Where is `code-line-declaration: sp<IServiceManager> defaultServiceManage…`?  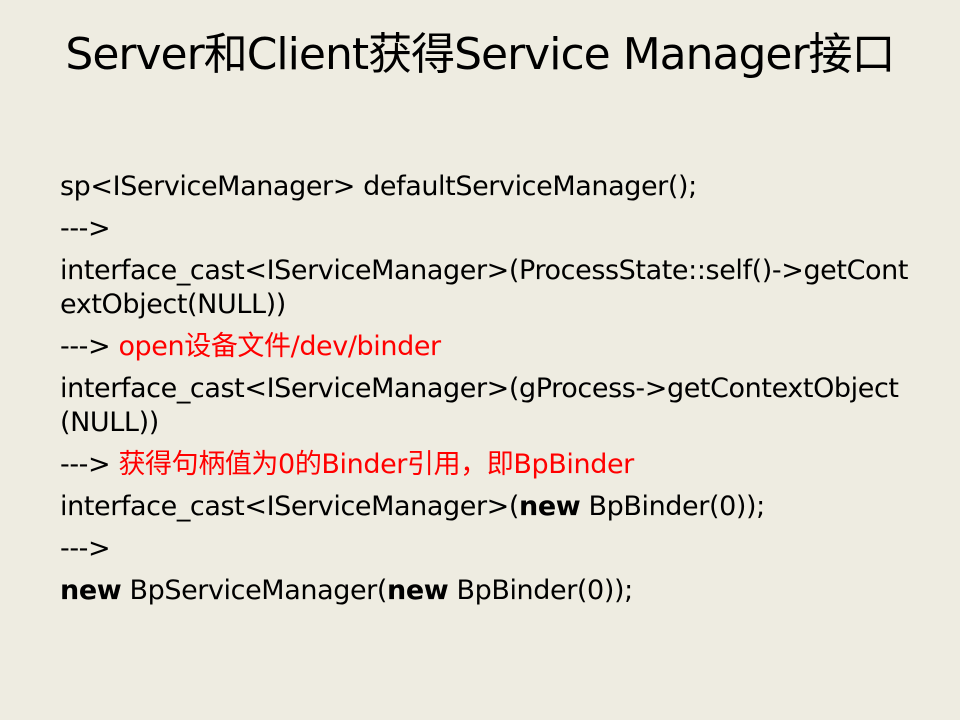
code-line-declaration: sp<IServiceManager> defaultServiceManage… is located at coordinates (490, 187).